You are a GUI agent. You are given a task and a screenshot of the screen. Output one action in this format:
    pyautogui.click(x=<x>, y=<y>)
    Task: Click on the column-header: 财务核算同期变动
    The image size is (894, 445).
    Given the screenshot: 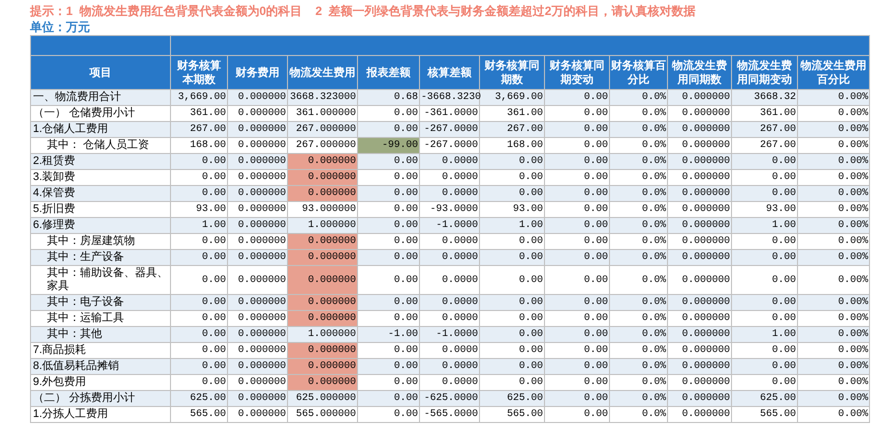 What is the action you would take?
    pyautogui.click(x=577, y=73)
    